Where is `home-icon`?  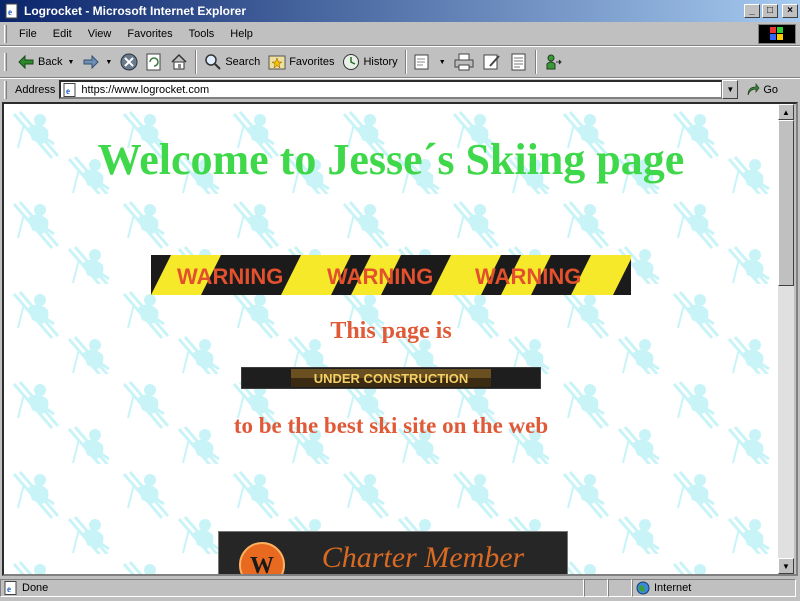
home-icon is located at coordinates (179, 61).